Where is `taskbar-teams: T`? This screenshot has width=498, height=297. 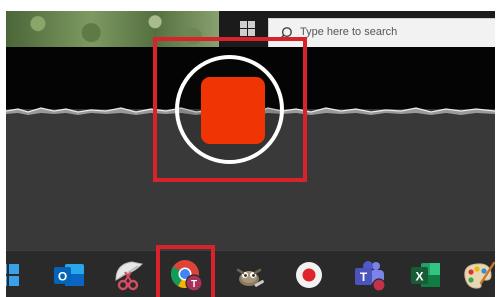
taskbar-teams: T is located at coordinates (370, 274).